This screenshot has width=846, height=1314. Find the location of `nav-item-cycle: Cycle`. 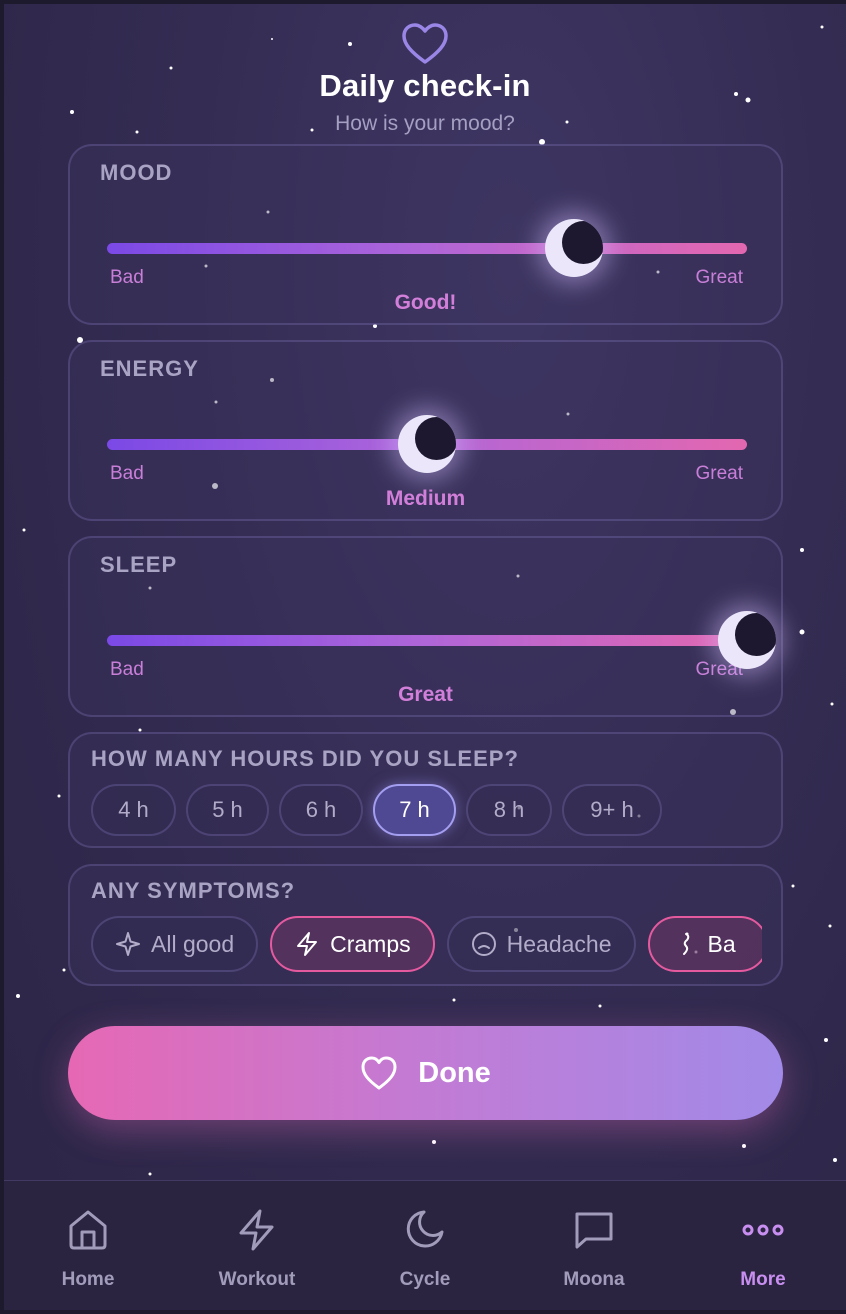

nav-item-cycle: Cycle is located at coordinates (425, 1247).